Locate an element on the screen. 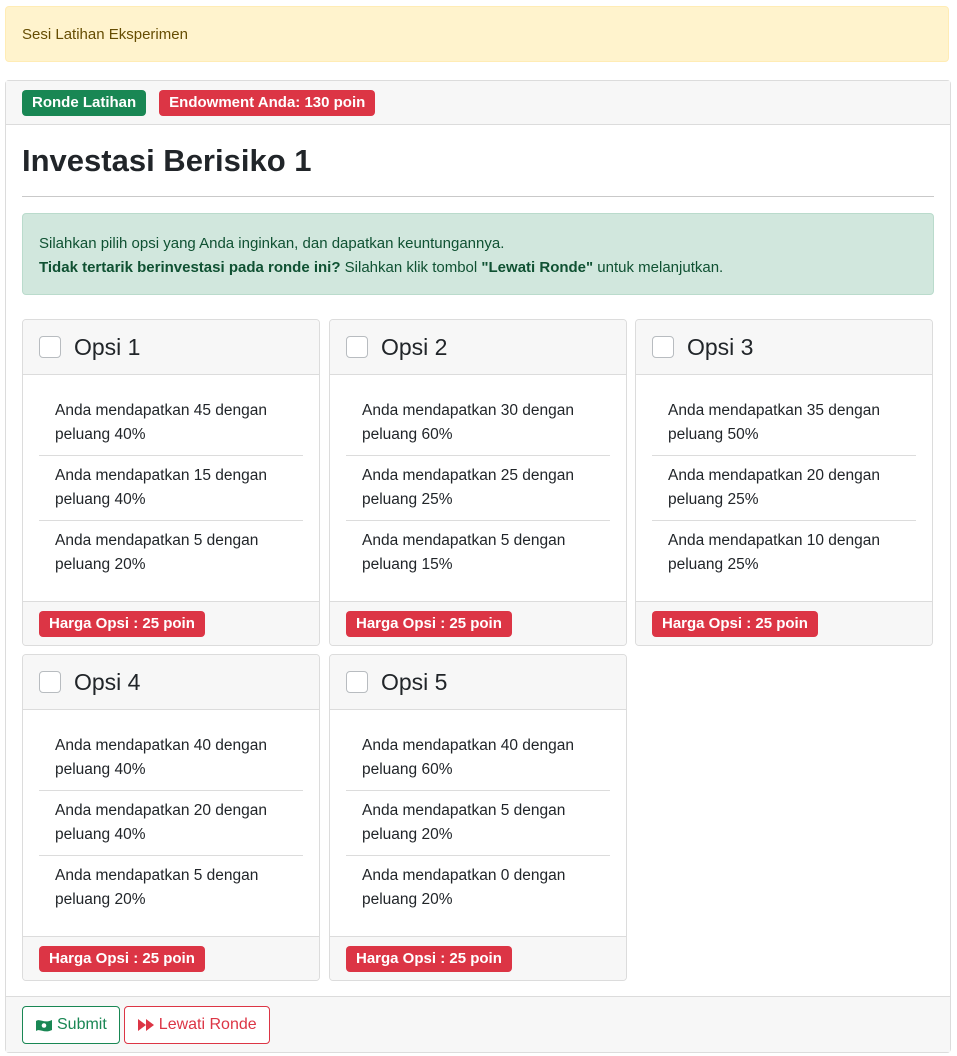  outcome-item: Anda mendapatkan 20 dengan peluang 40% is located at coordinates (171, 823).